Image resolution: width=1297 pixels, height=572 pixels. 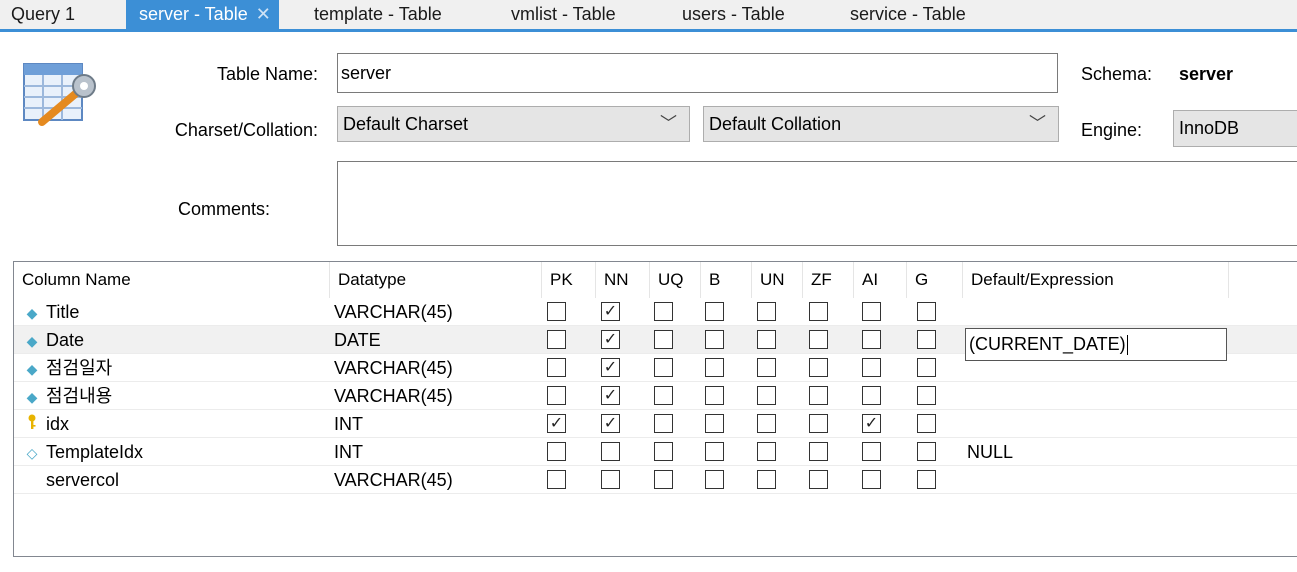 What do you see at coordinates (733, 14) in the screenshot?
I see `tab-users-table: users - Table` at bounding box center [733, 14].